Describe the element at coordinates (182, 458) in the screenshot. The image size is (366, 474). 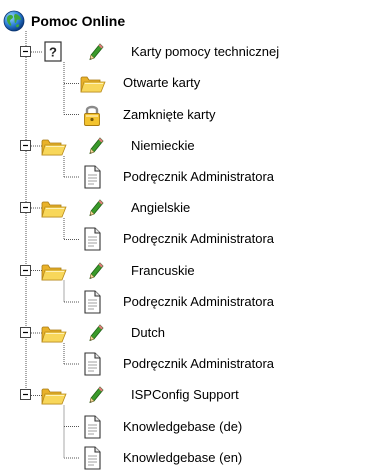
I see `tree-leaf-label: Knowledgebase (en)` at that location.